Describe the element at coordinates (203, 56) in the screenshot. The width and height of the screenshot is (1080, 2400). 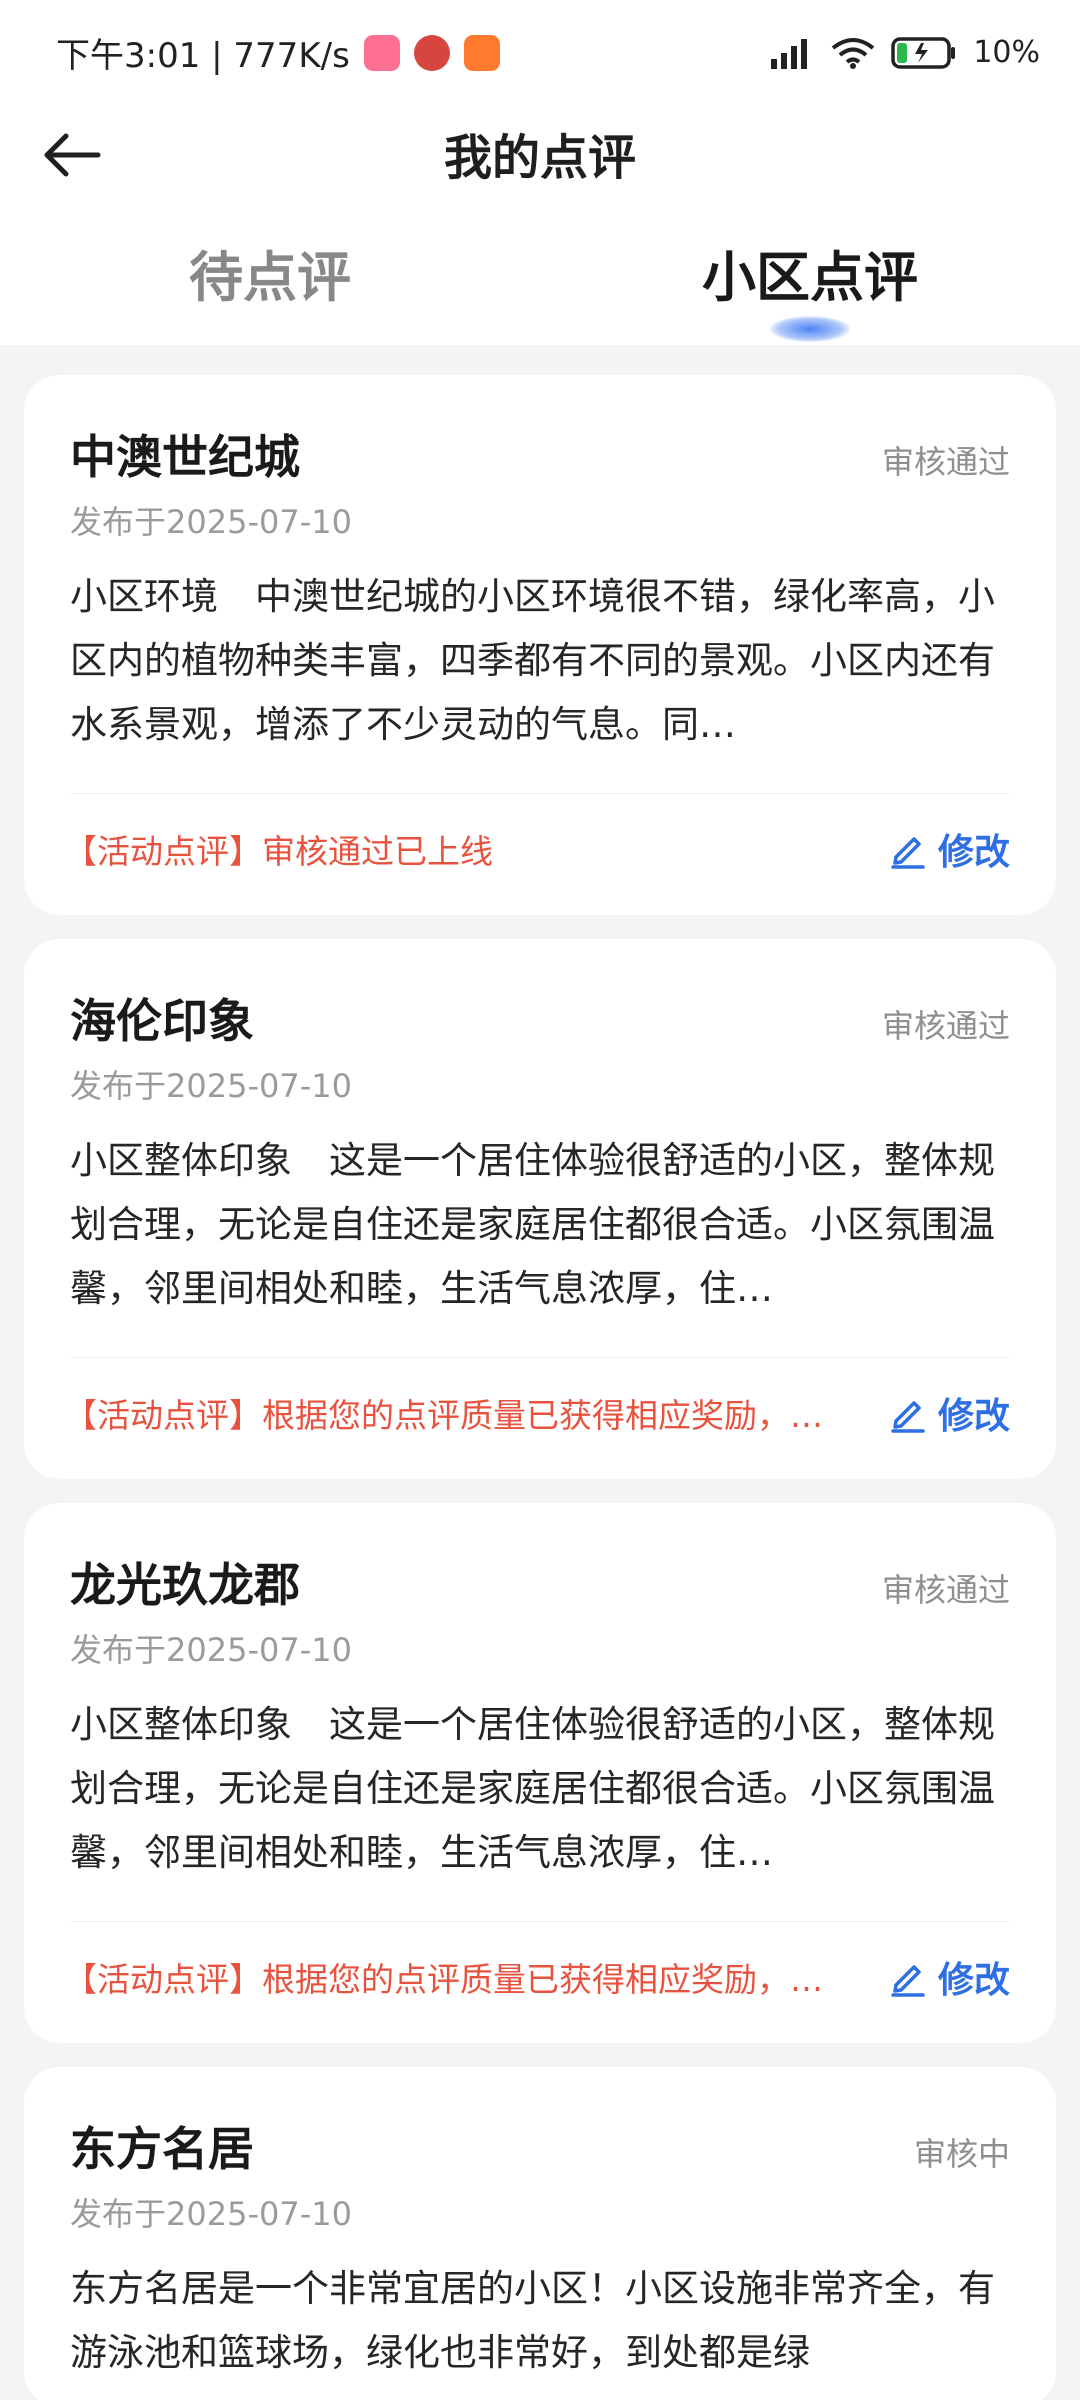
I see `status-time-speed: 下午3:01 | 777K/s` at that location.